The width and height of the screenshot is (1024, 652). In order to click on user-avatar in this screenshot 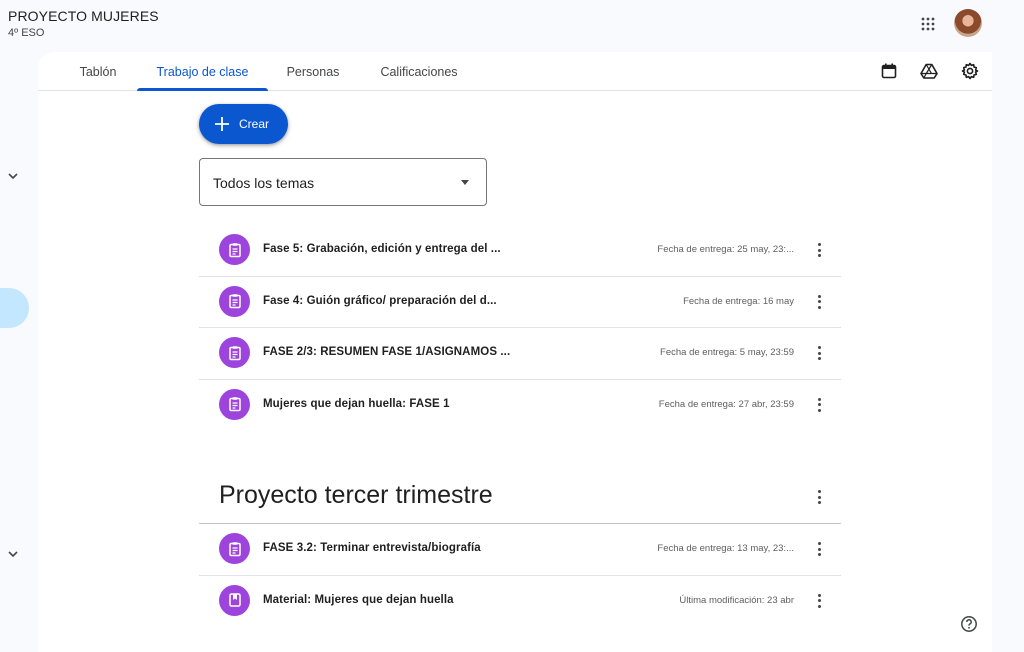, I will do `click(968, 23)`.